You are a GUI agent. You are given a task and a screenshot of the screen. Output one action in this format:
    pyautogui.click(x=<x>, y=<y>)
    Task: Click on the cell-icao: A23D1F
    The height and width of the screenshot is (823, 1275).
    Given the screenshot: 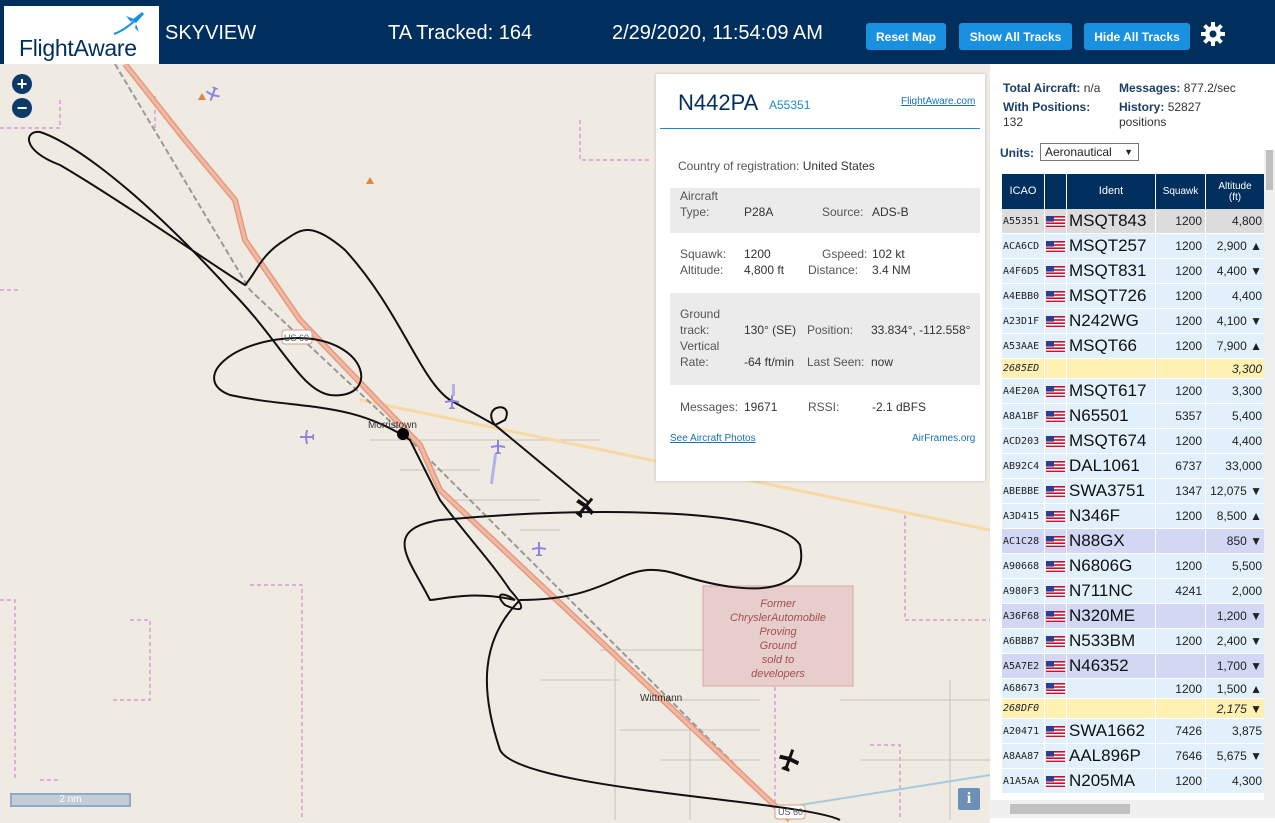 What is the action you would take?
    pyautogui.click(x=1023, y=321)
    